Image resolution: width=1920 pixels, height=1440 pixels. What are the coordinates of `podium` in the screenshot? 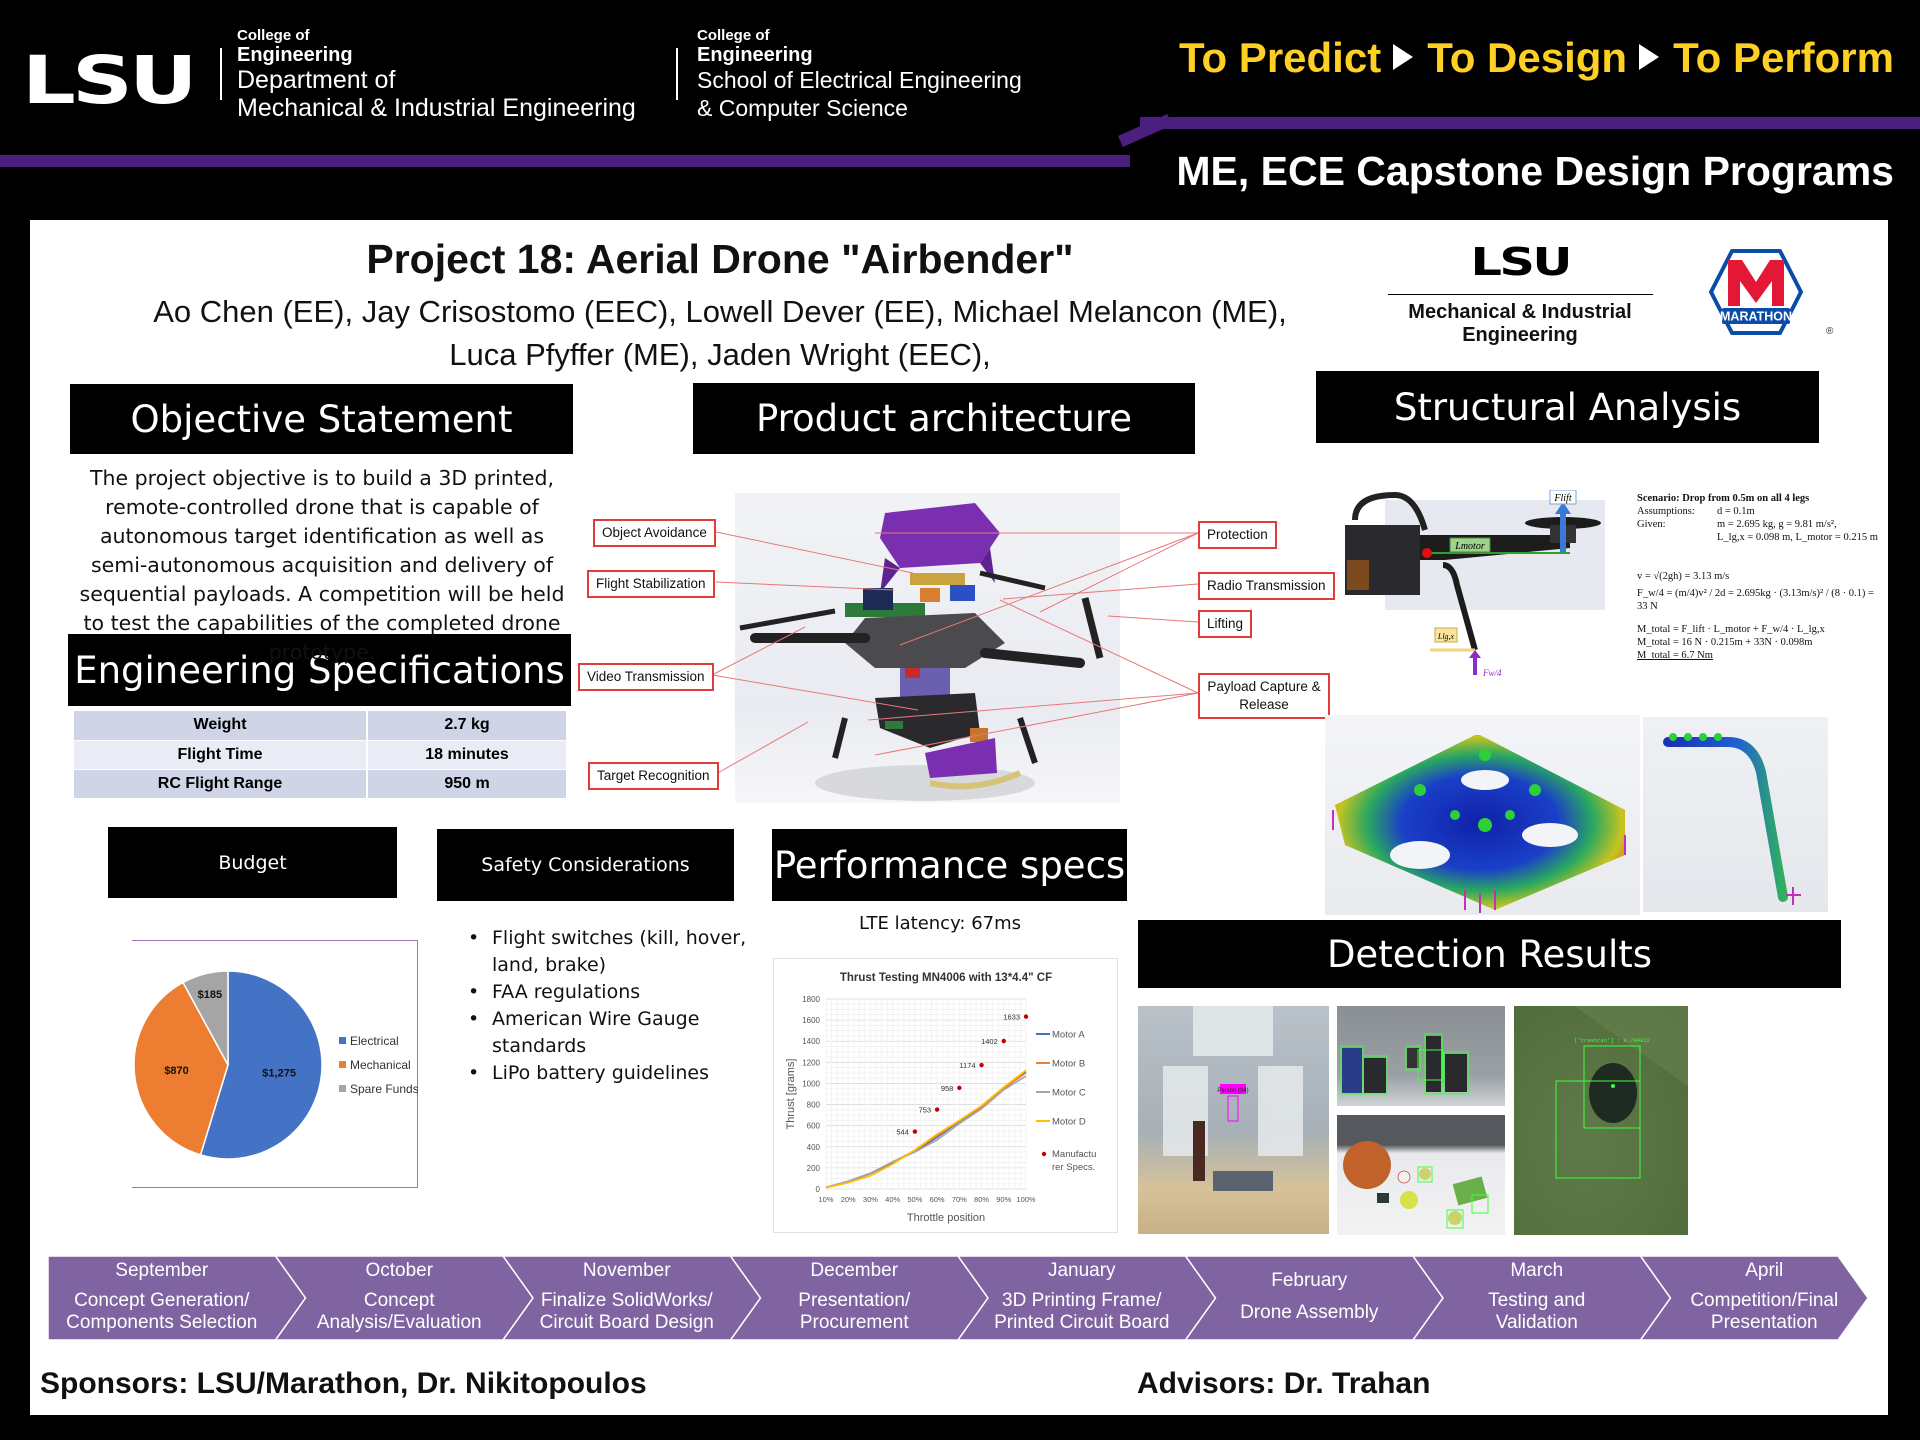 It's located at (1199, 1151).